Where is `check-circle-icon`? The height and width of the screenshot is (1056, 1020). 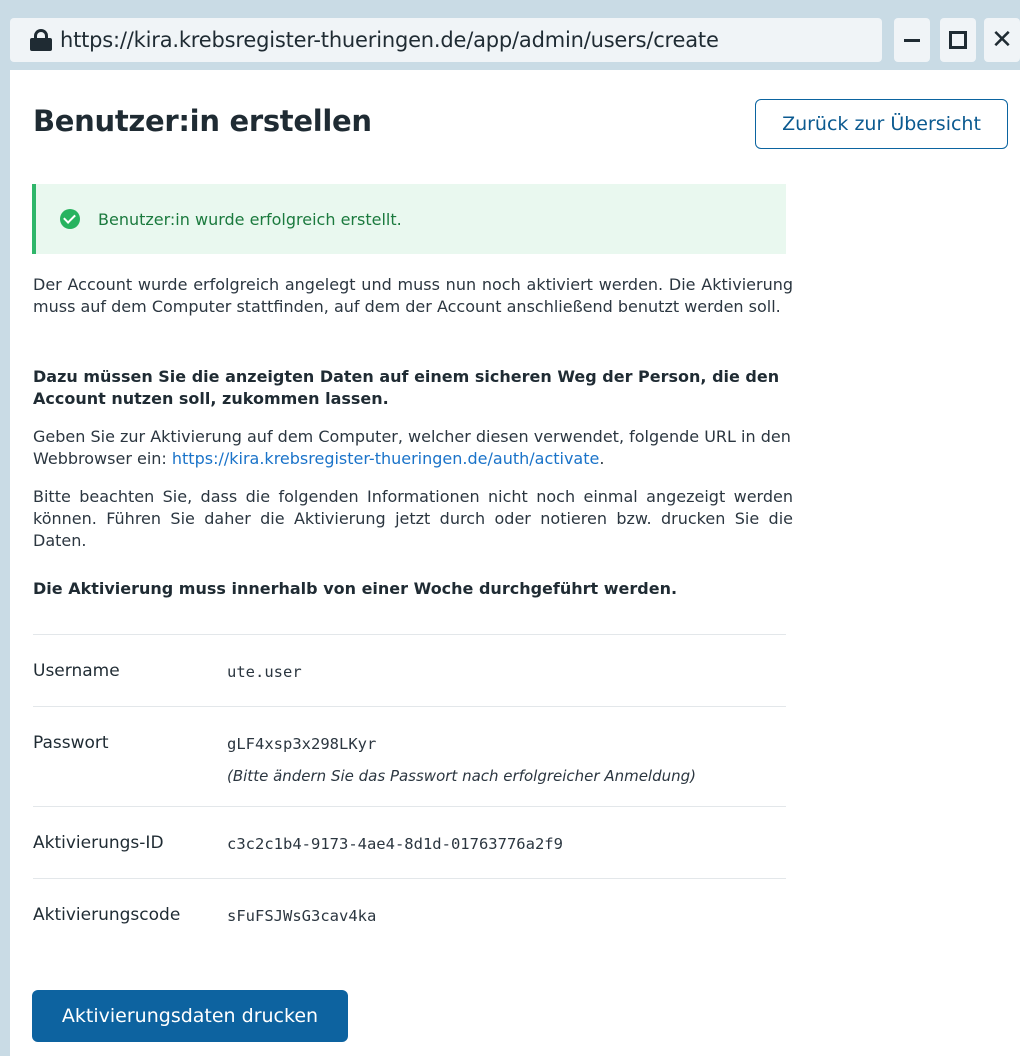 check-circle-icon is located at coordinates (70, 219).